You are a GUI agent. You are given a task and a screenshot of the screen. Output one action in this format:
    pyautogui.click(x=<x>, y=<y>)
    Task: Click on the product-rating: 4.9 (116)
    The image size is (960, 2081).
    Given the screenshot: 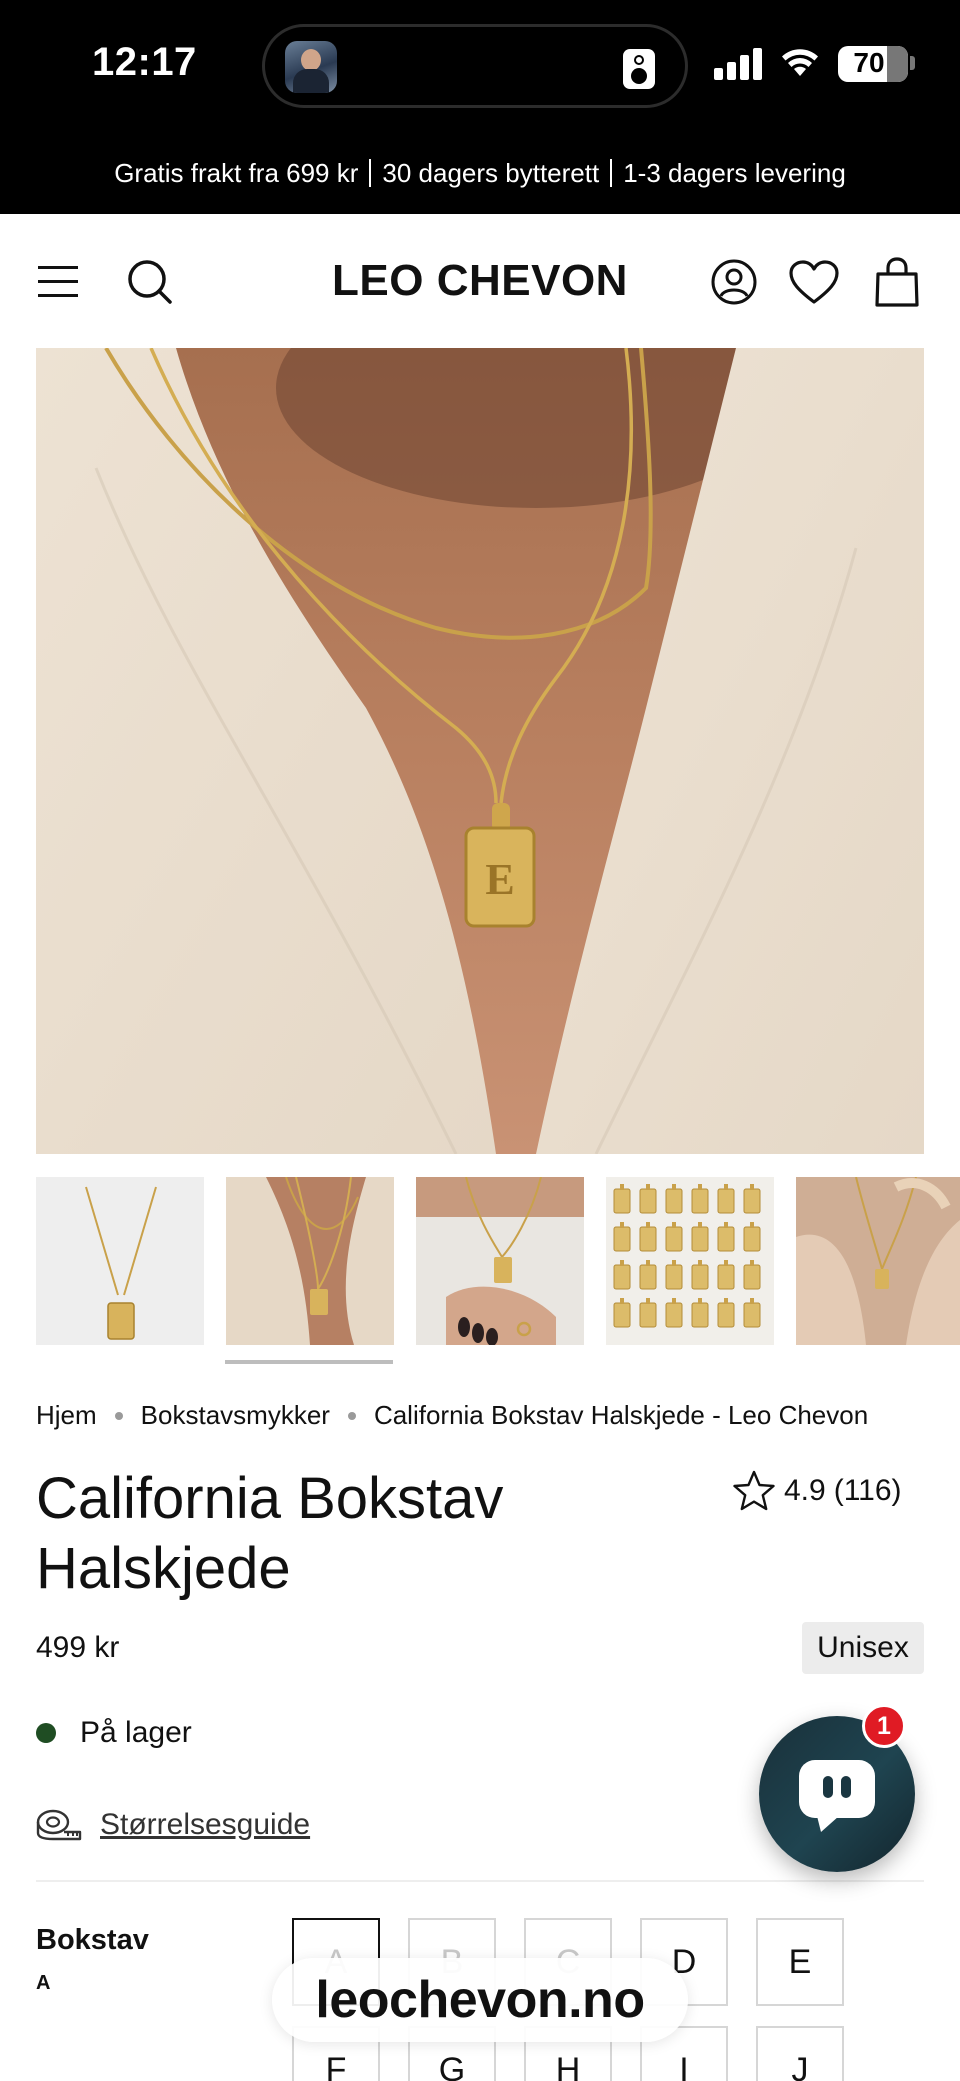 What is the action you would take?
    pyautogui.click(x=817, y=1491)
    